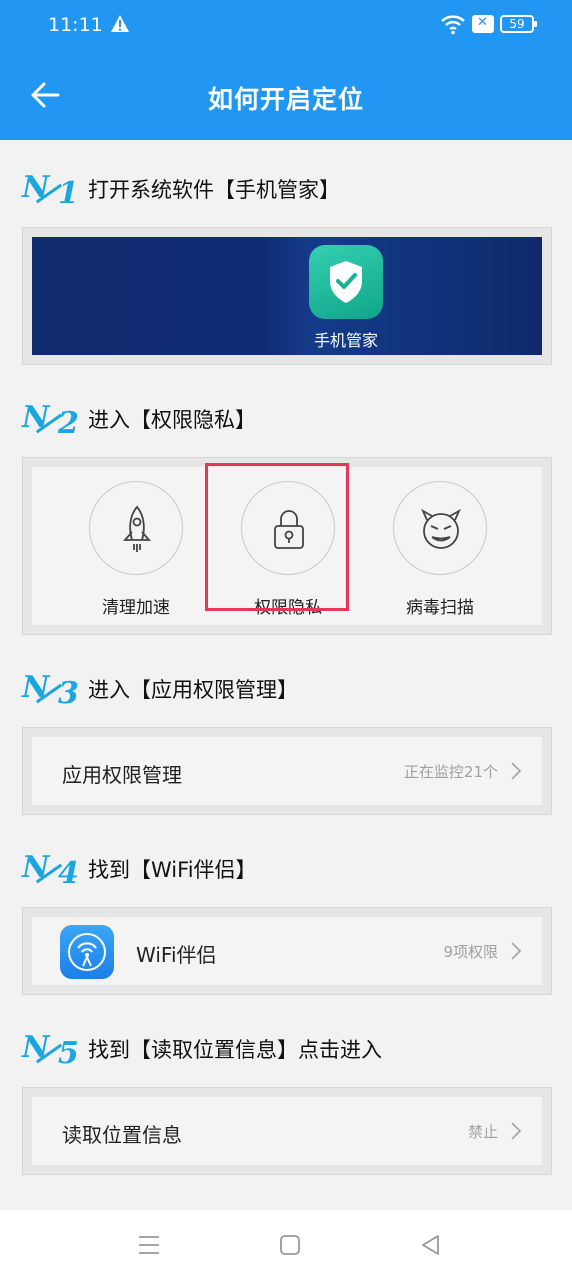  I want to click on step-number-badge: N4, so click(50, 870).